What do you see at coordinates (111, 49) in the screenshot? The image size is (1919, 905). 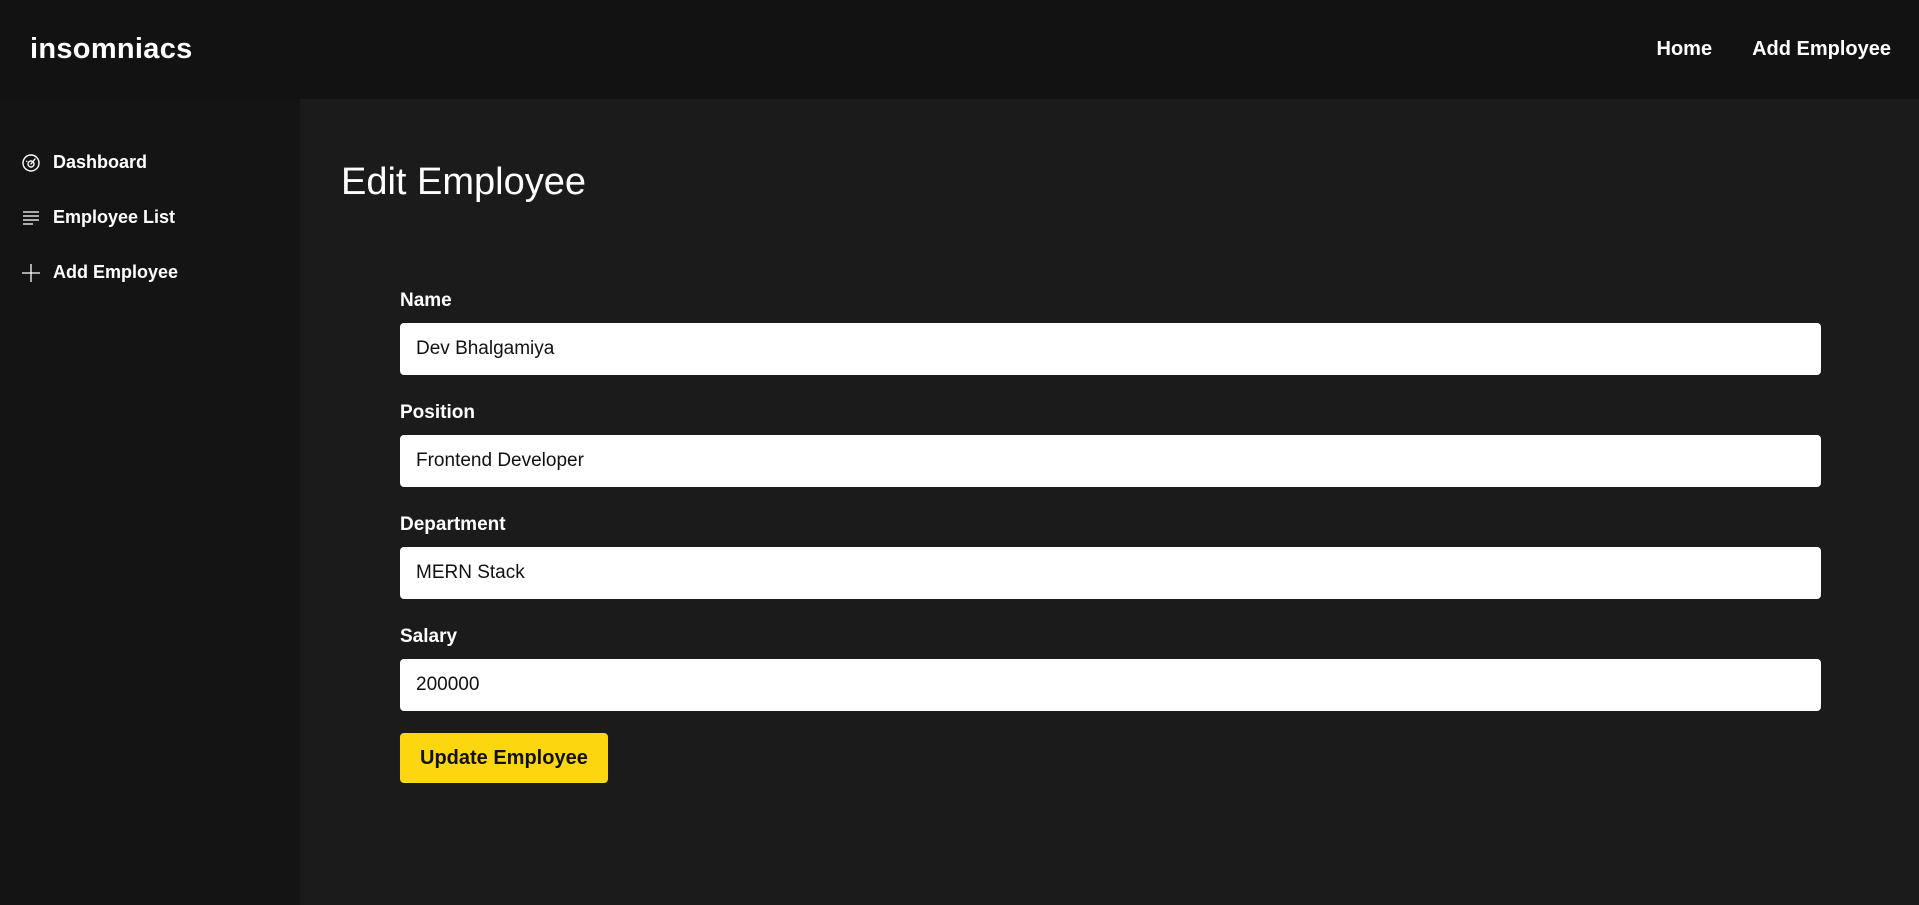 I see `brand-logo-text: insomniacs` at bounding box center [111, 49].